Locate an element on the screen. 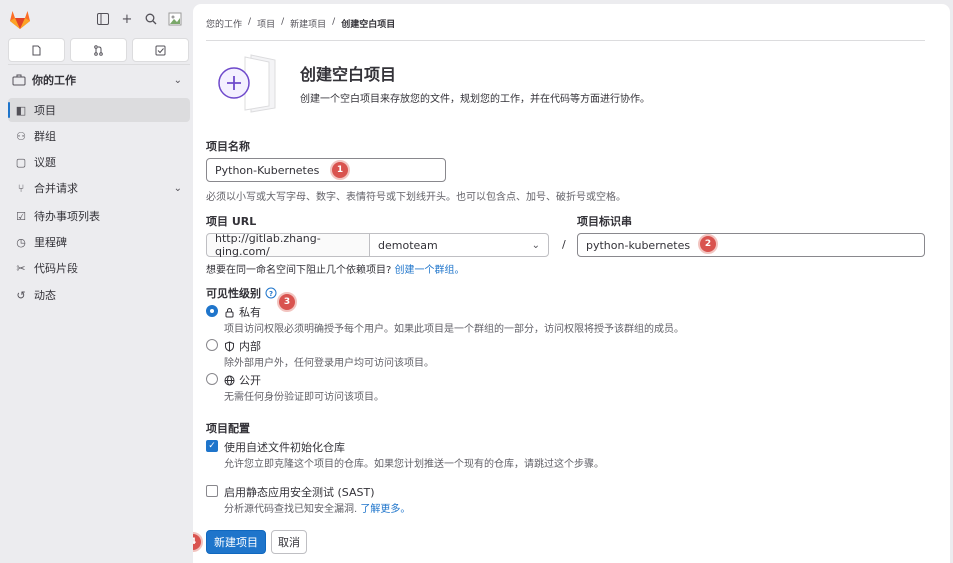 The image size is (953, 563). breadcrumb-item: 您的工作 is located at coordinates (224, 23).